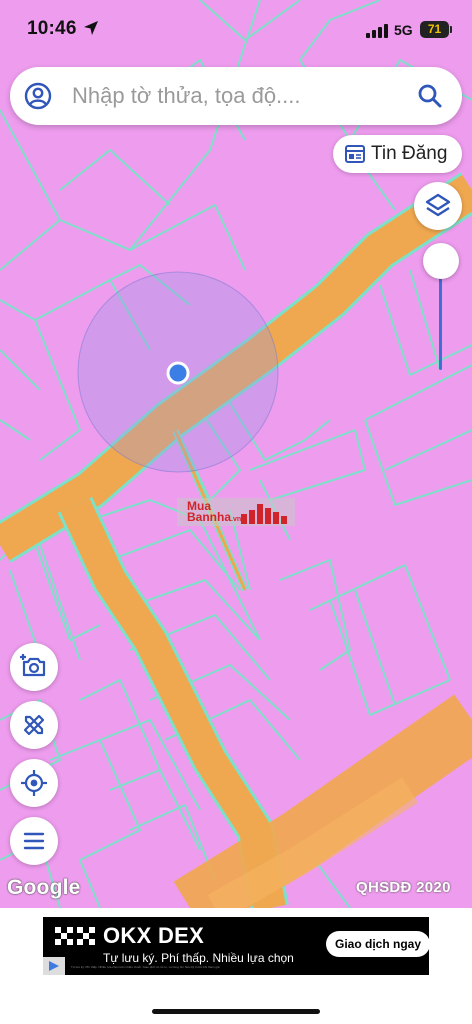 Image resolution: width=472 pixels, height=1024 pixels. I want to click on map-layer-label: QHSDĐ 2020, so click(403, 887).